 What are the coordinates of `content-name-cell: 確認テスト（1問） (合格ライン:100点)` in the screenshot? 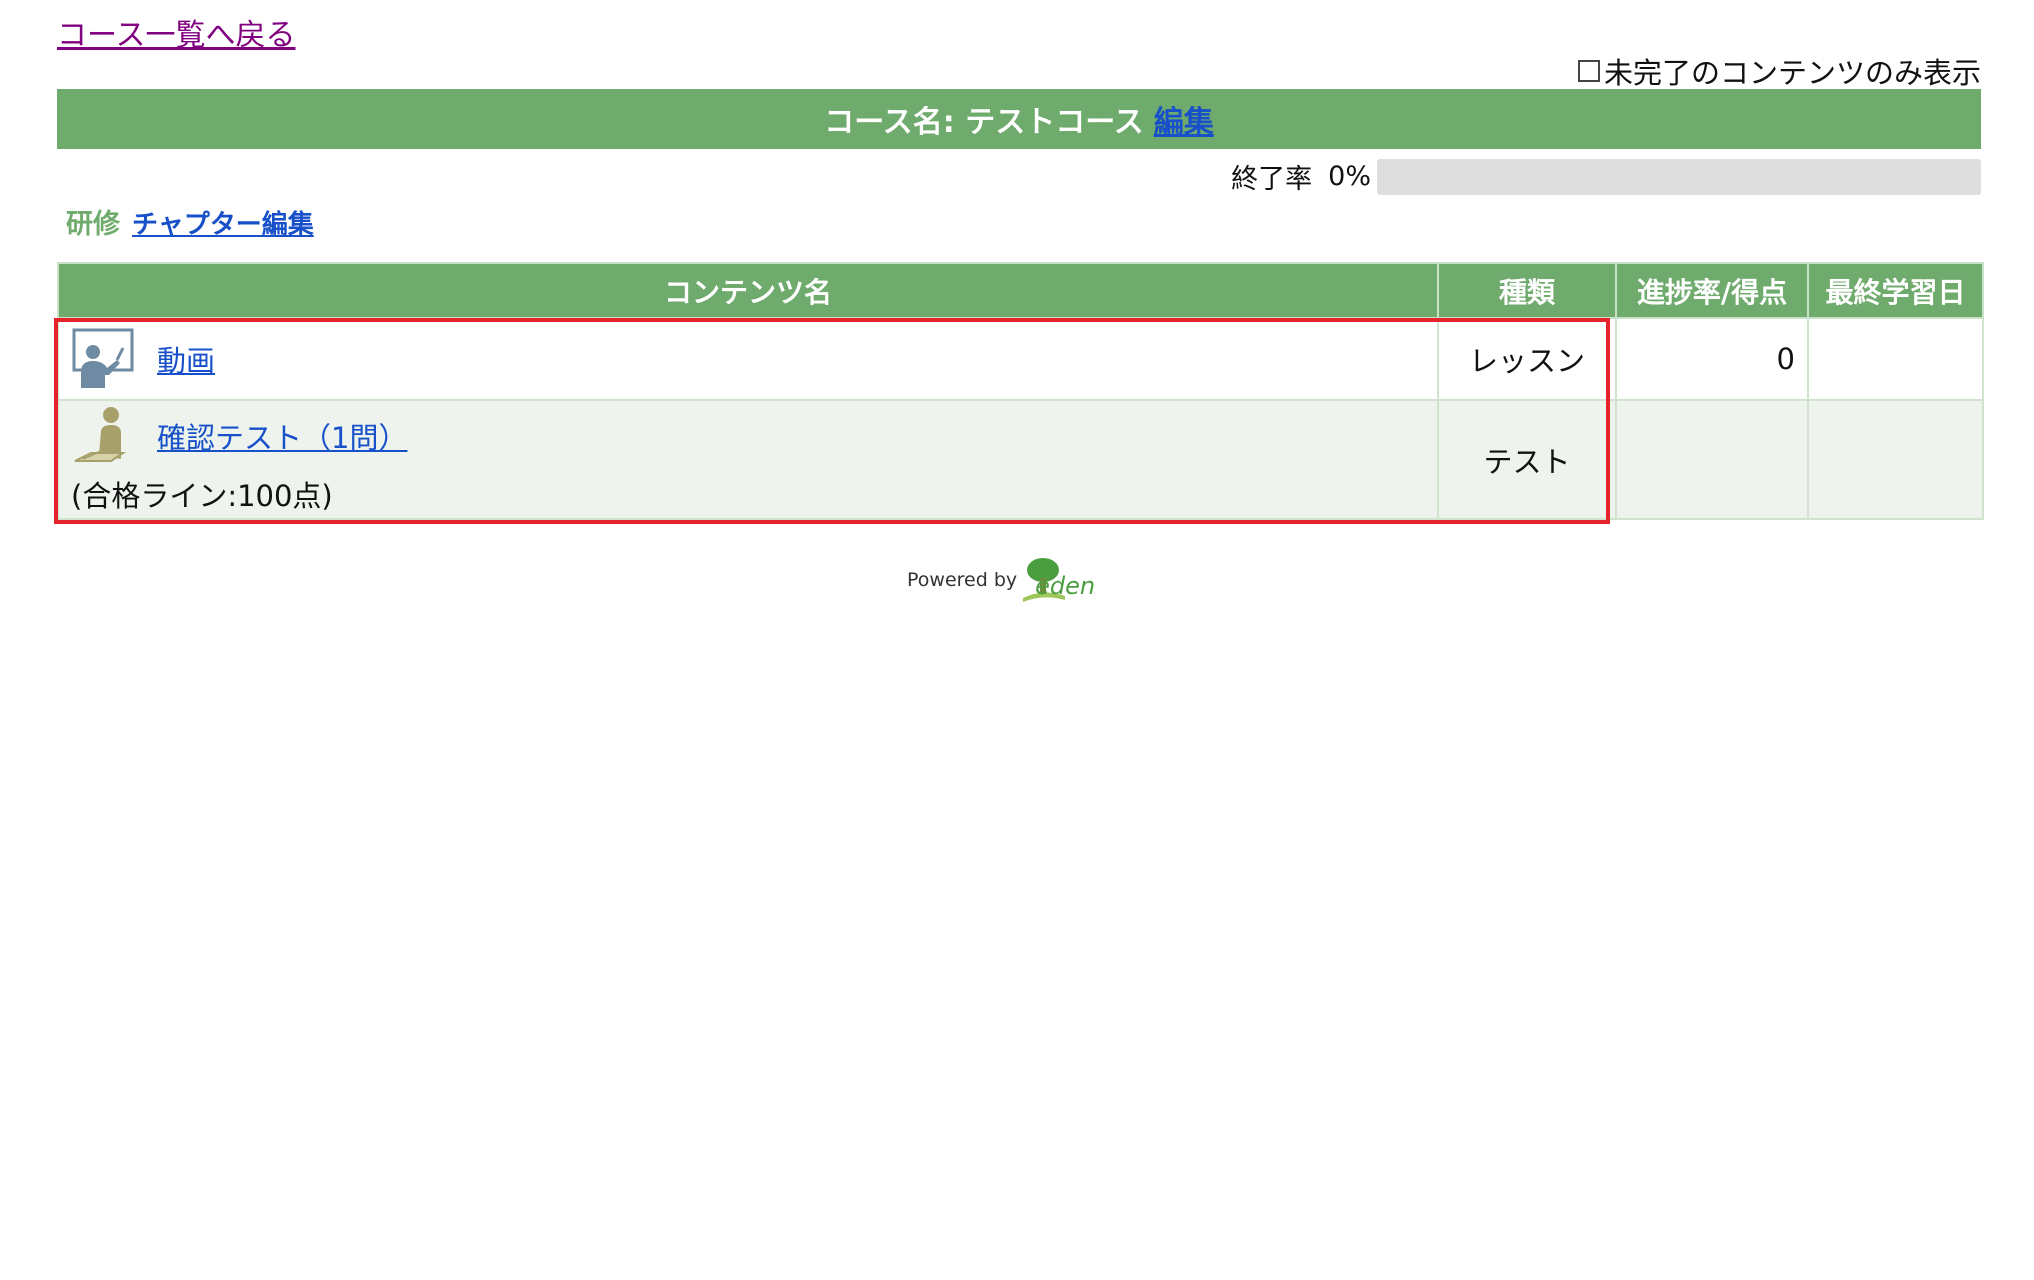 It's located at (748, 459).